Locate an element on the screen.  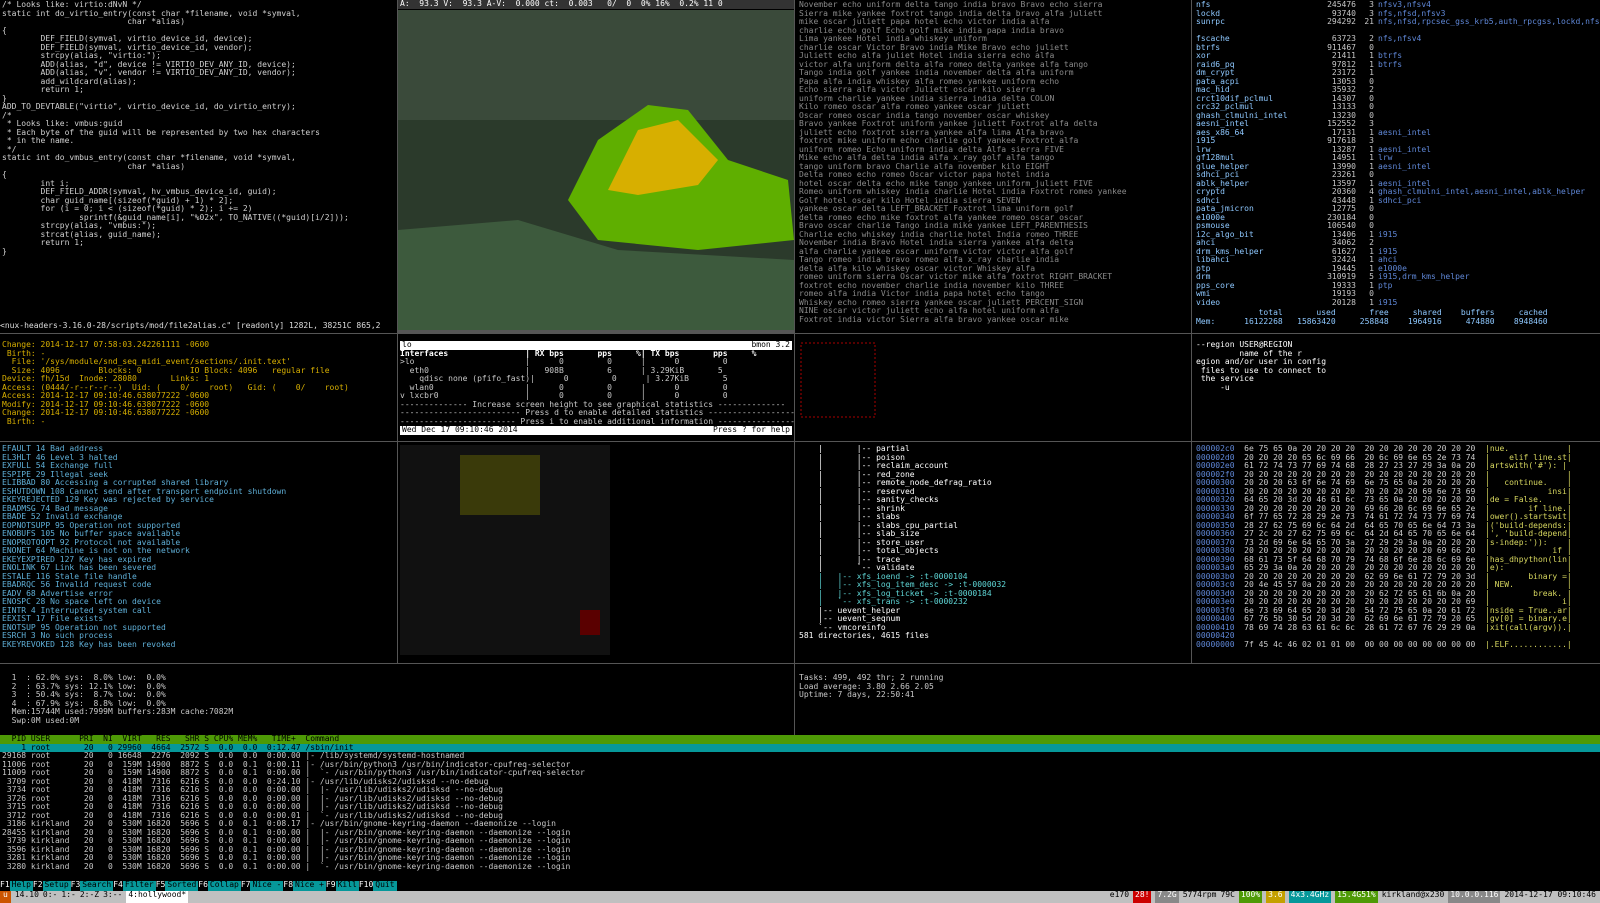
uptime: Uptime: 7 days, 22:50:41 is located at coordinates (857, 694).